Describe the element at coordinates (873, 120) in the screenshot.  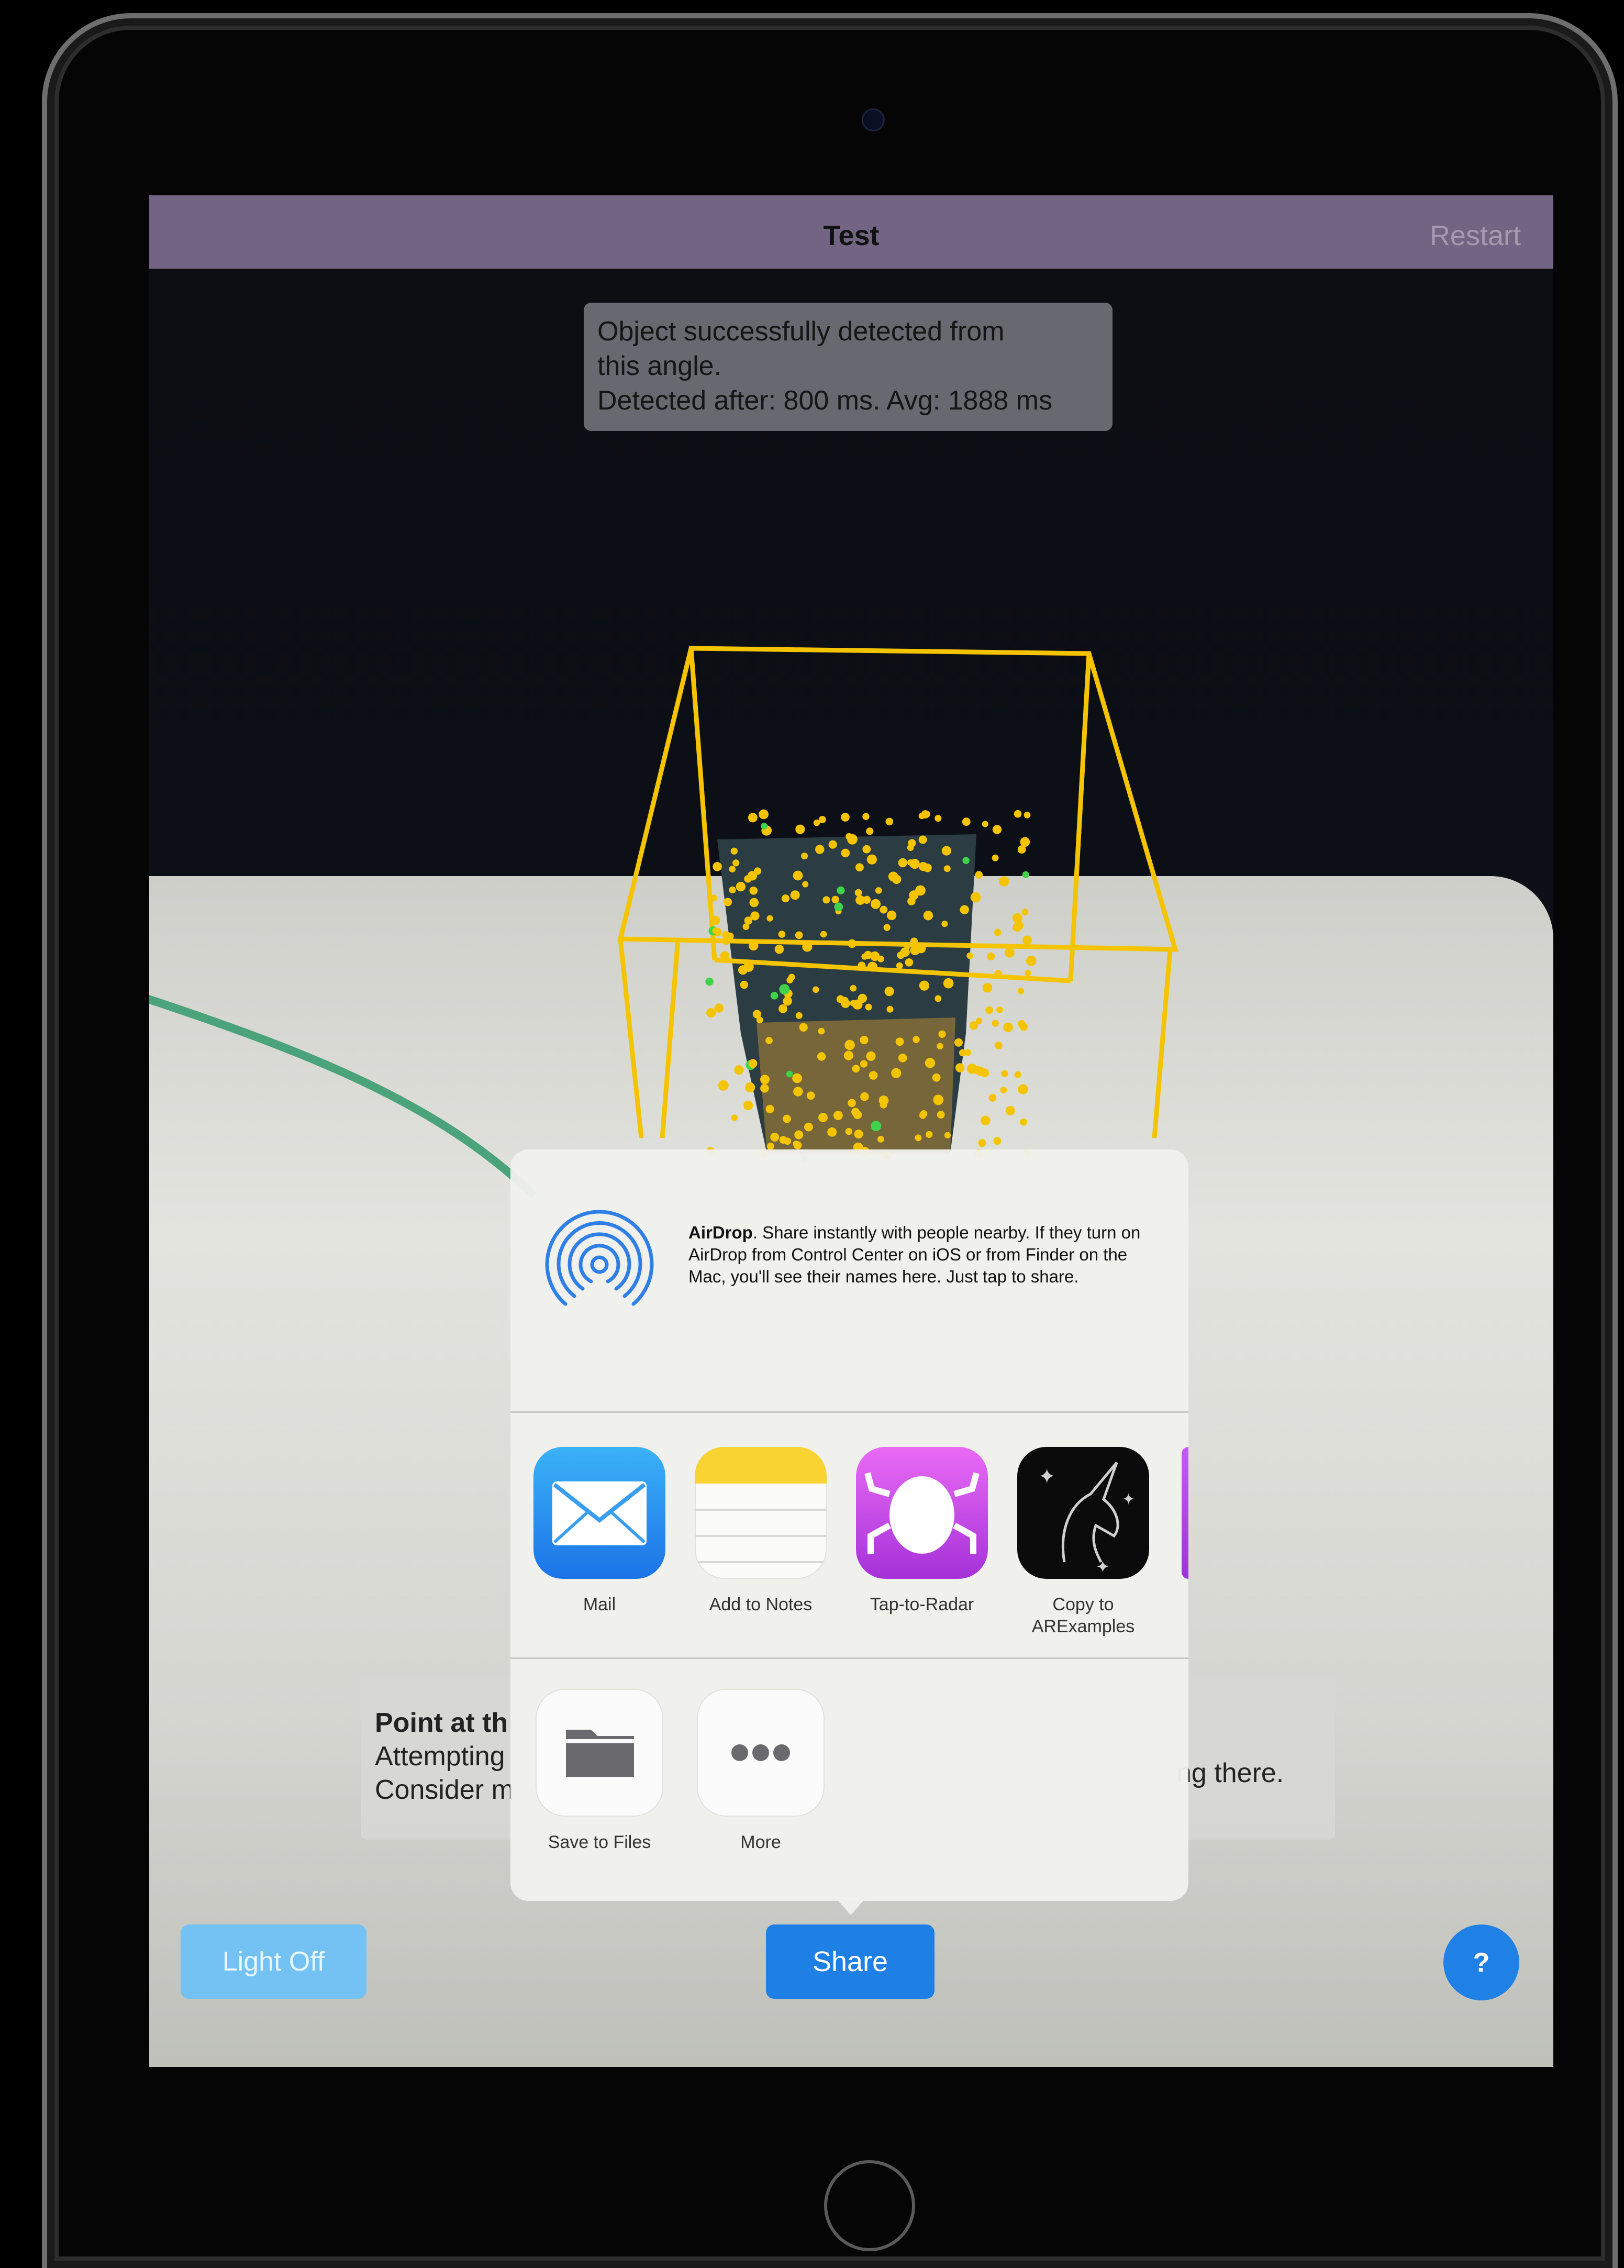
I see `front-camera` at that location.